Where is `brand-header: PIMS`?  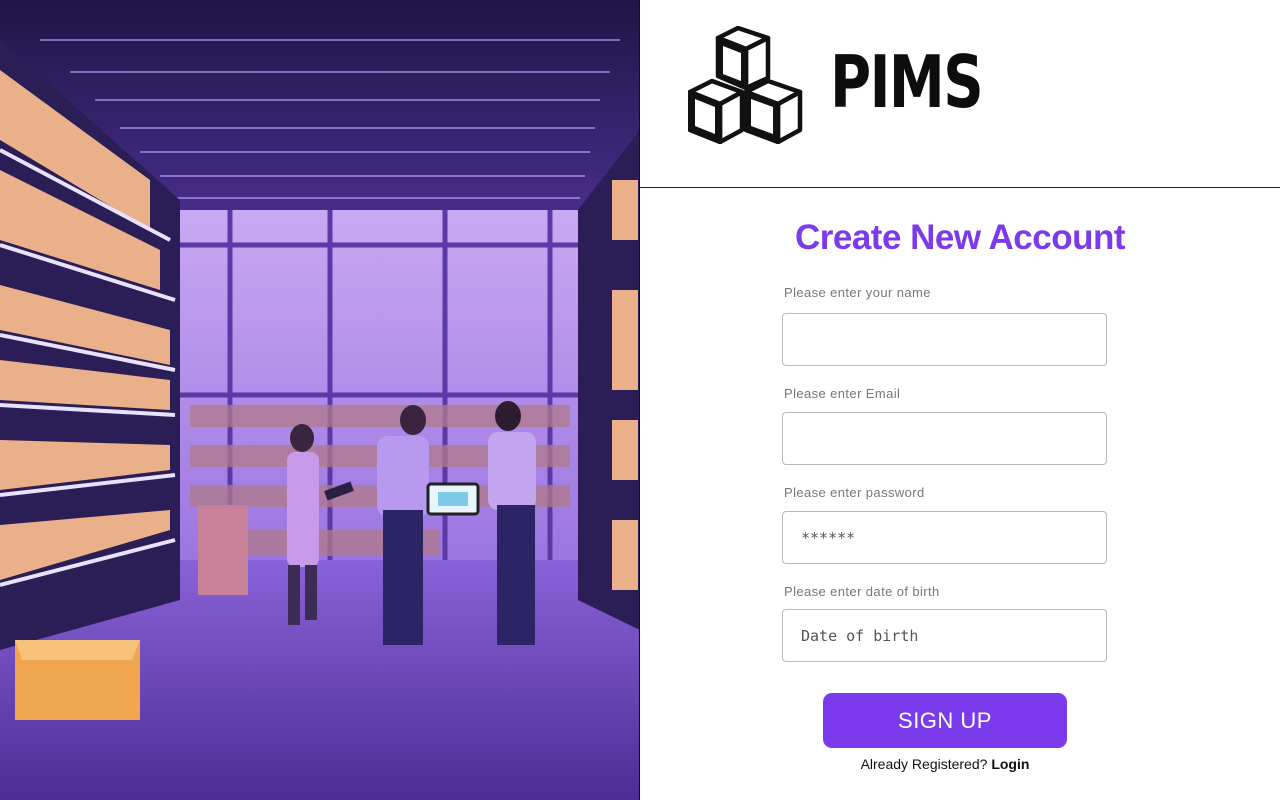
brand-header: PIMS is located at coordinates (960, 94).